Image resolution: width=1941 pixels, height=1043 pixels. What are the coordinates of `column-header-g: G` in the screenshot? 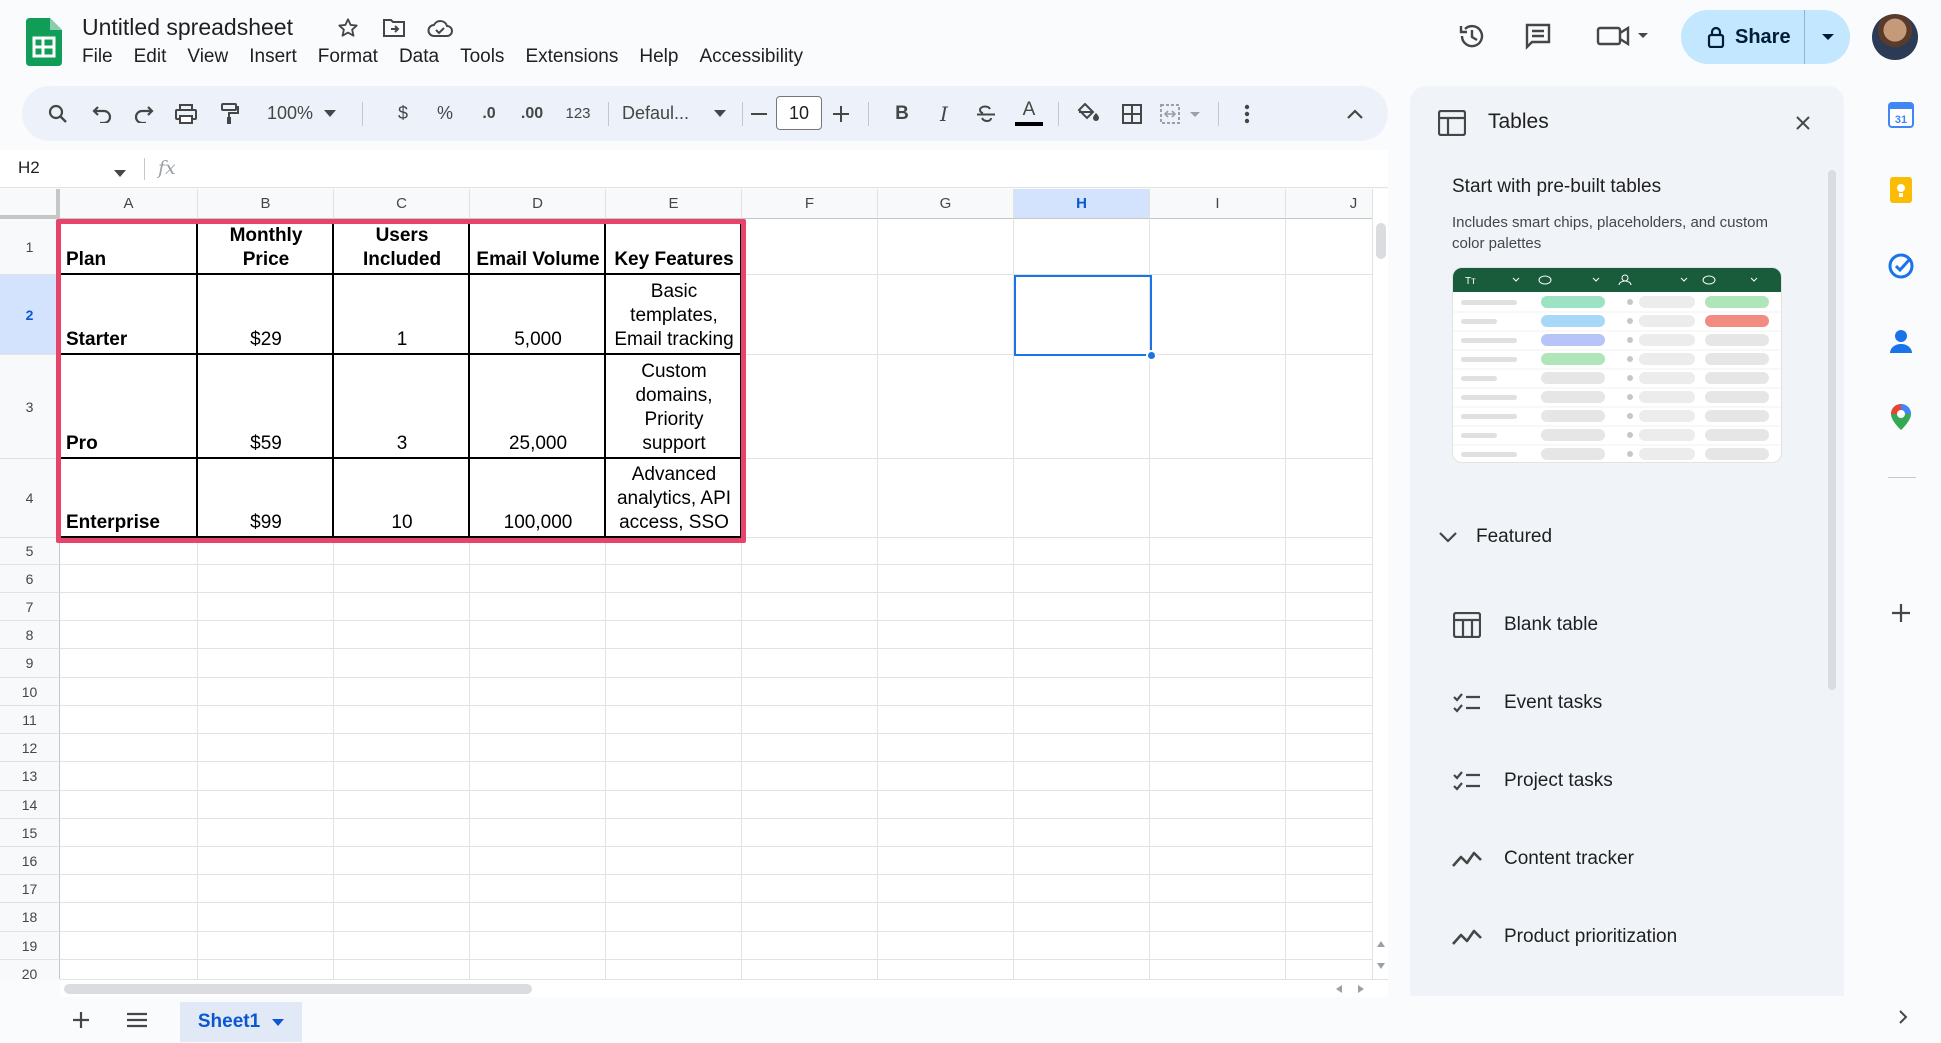 It's located at (946, 204).